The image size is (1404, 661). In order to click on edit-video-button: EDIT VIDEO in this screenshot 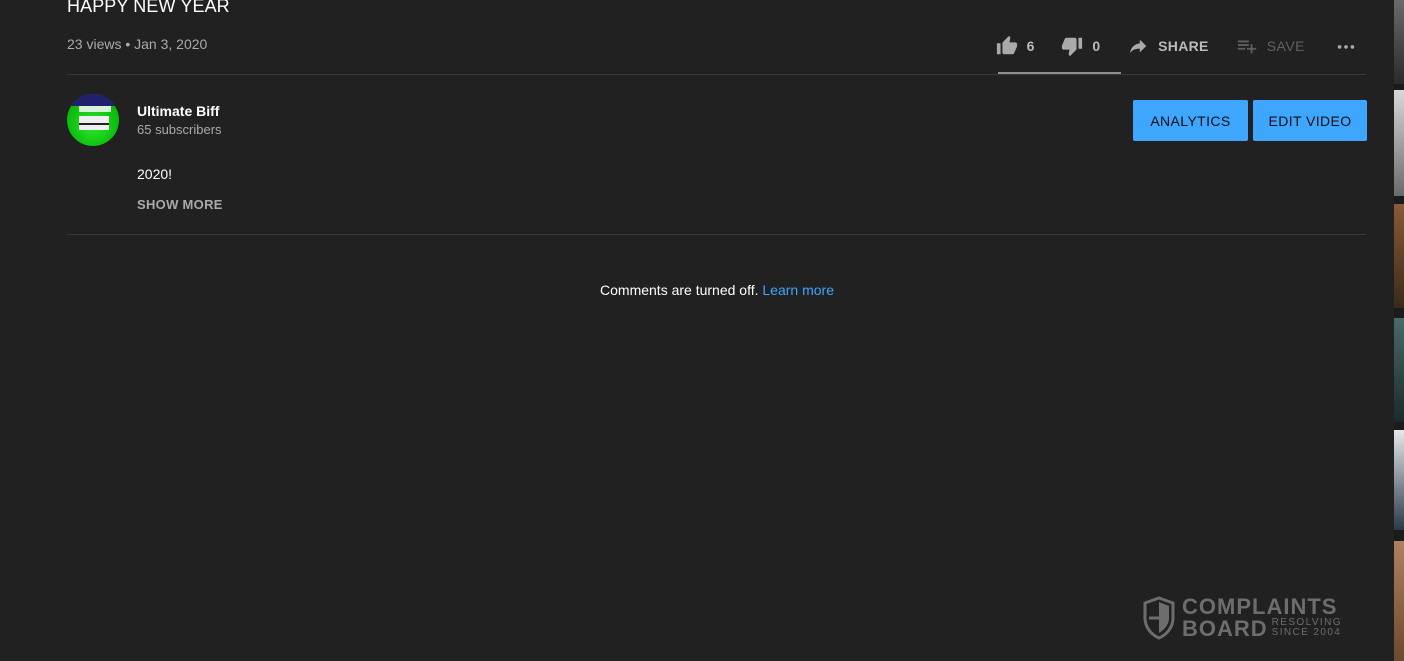, I will do `click(1310, 120)`.